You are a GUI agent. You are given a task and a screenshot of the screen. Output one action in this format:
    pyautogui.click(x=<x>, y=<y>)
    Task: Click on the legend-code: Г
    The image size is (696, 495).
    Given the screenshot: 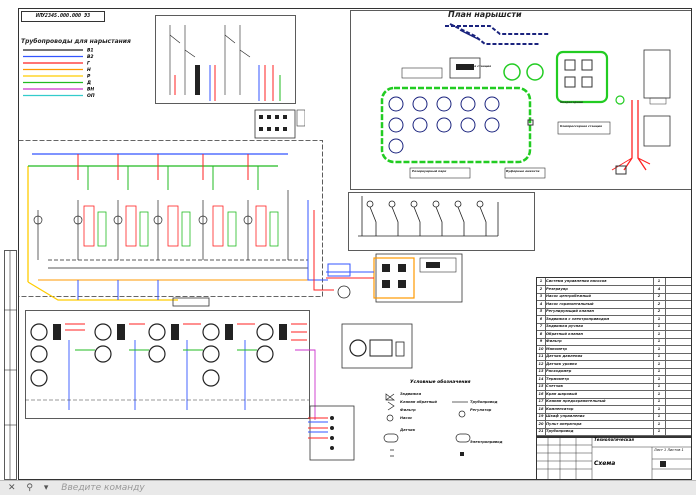 What is the action you would take?
    pyautogui.click(x=89, y=64)
    